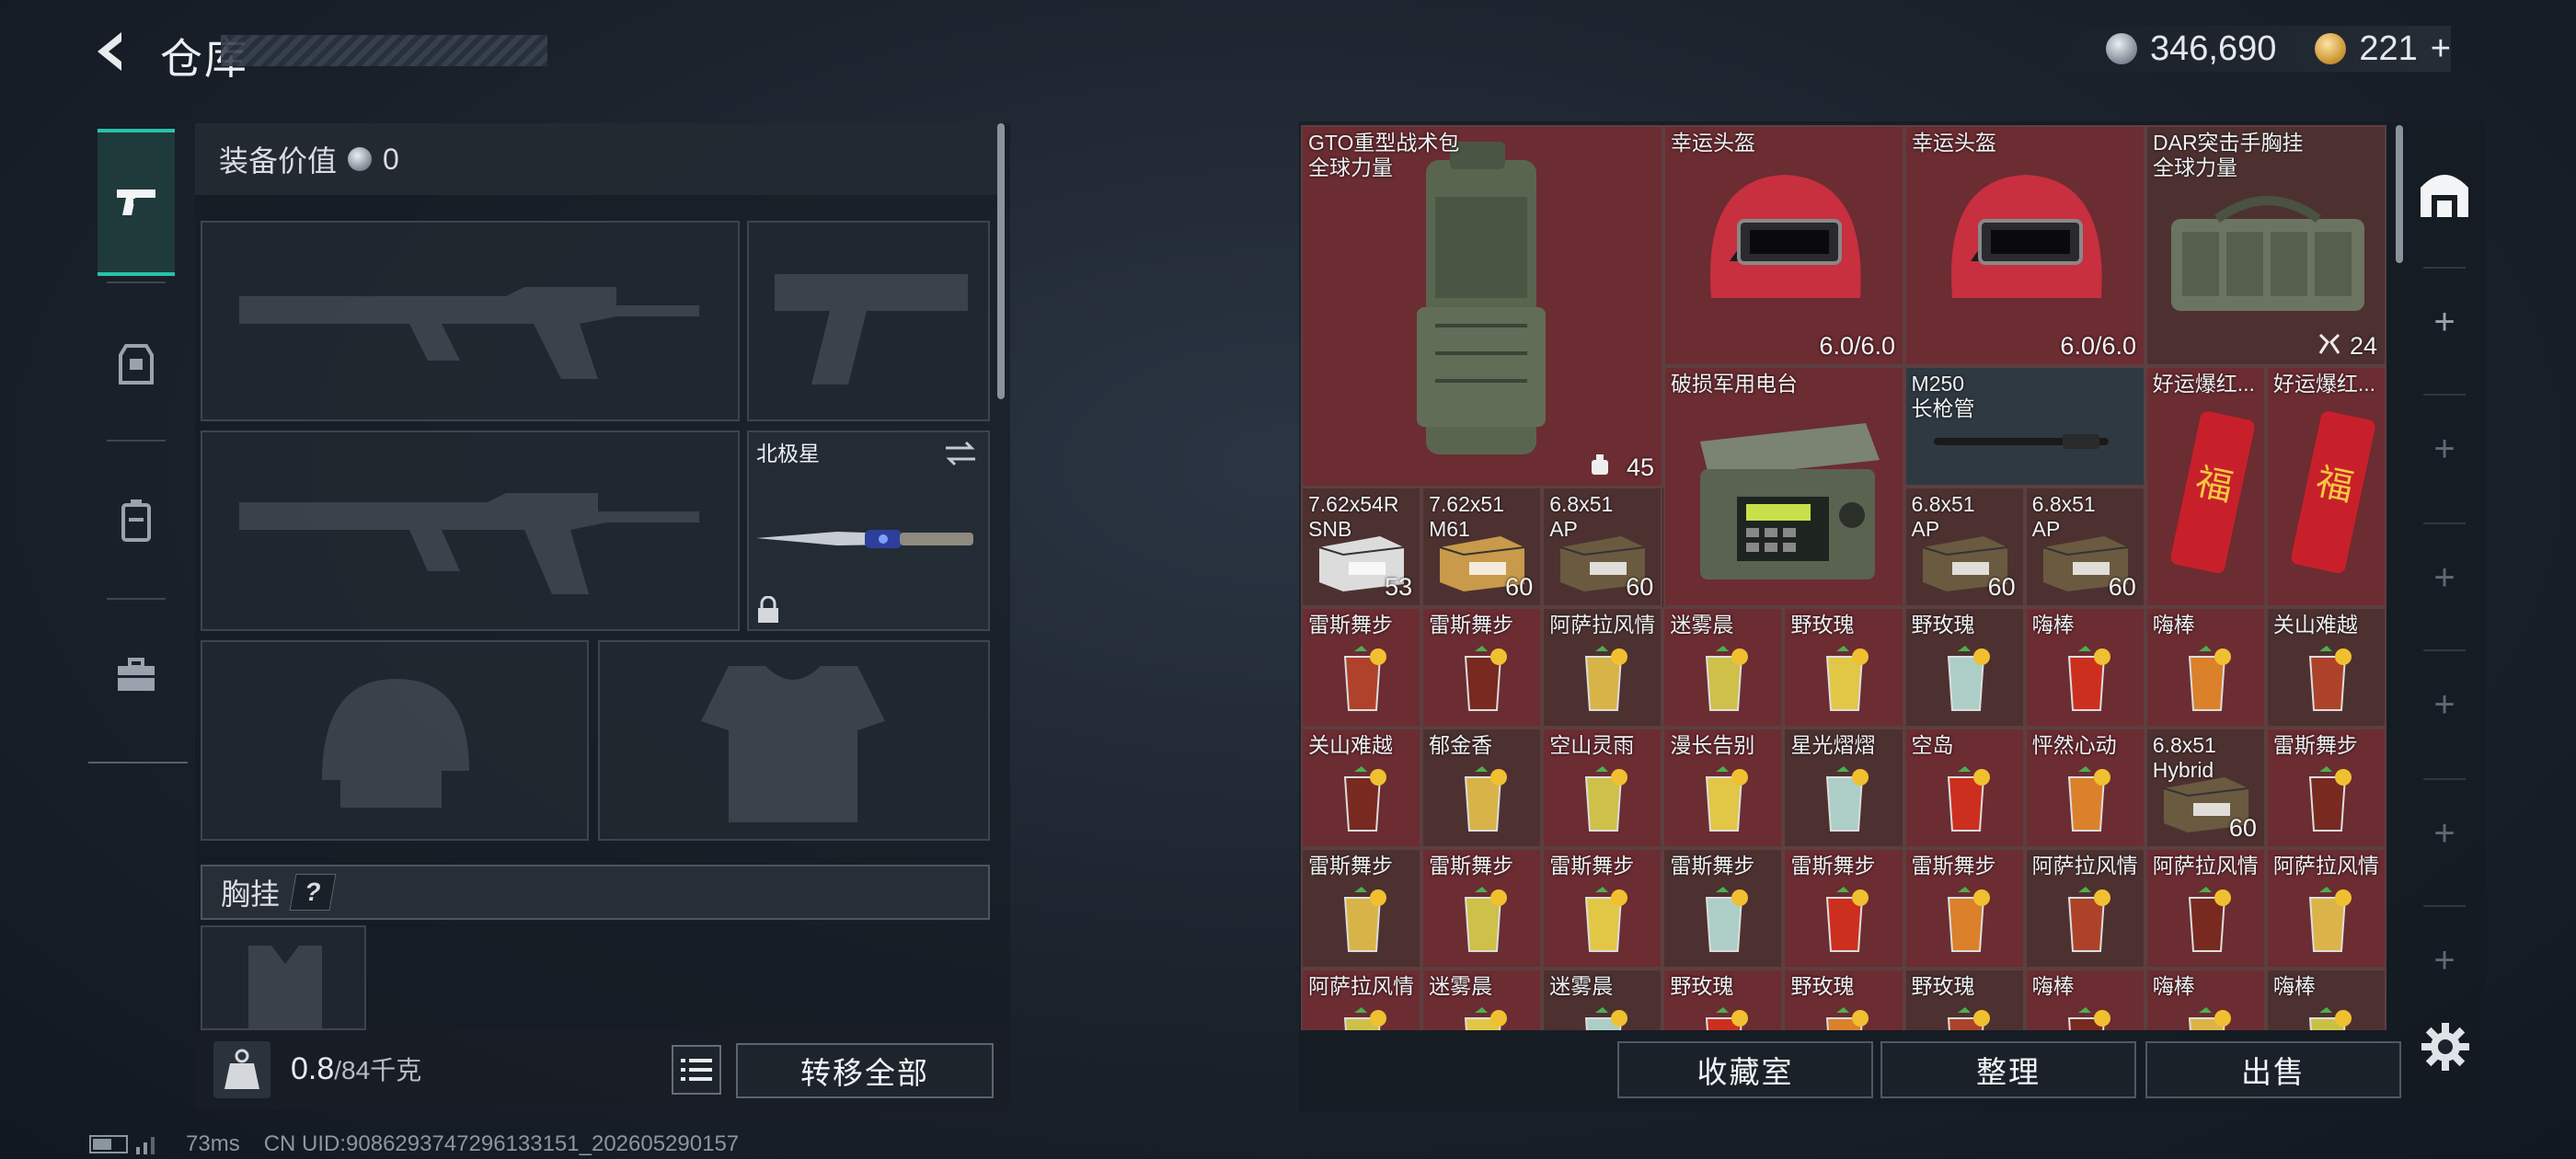 Image resolution: width=2576 pixels, height=1159 pixels. I want to click on swap-icon, so click(960, 453).